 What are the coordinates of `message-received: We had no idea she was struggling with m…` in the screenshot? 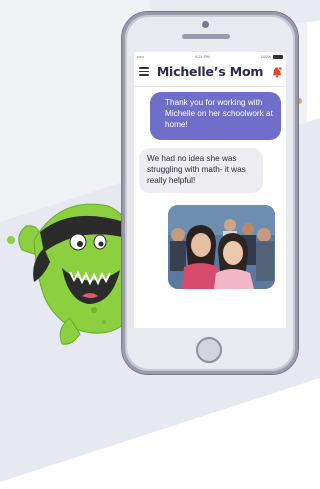 It's located at (201, 170).